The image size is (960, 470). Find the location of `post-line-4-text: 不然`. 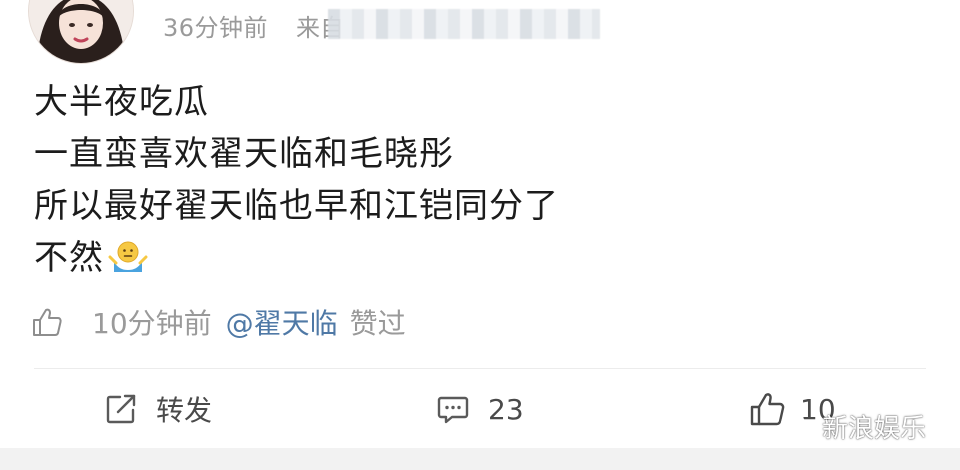

post-line-4-text: 不然 is located at coordinates (69, 258).